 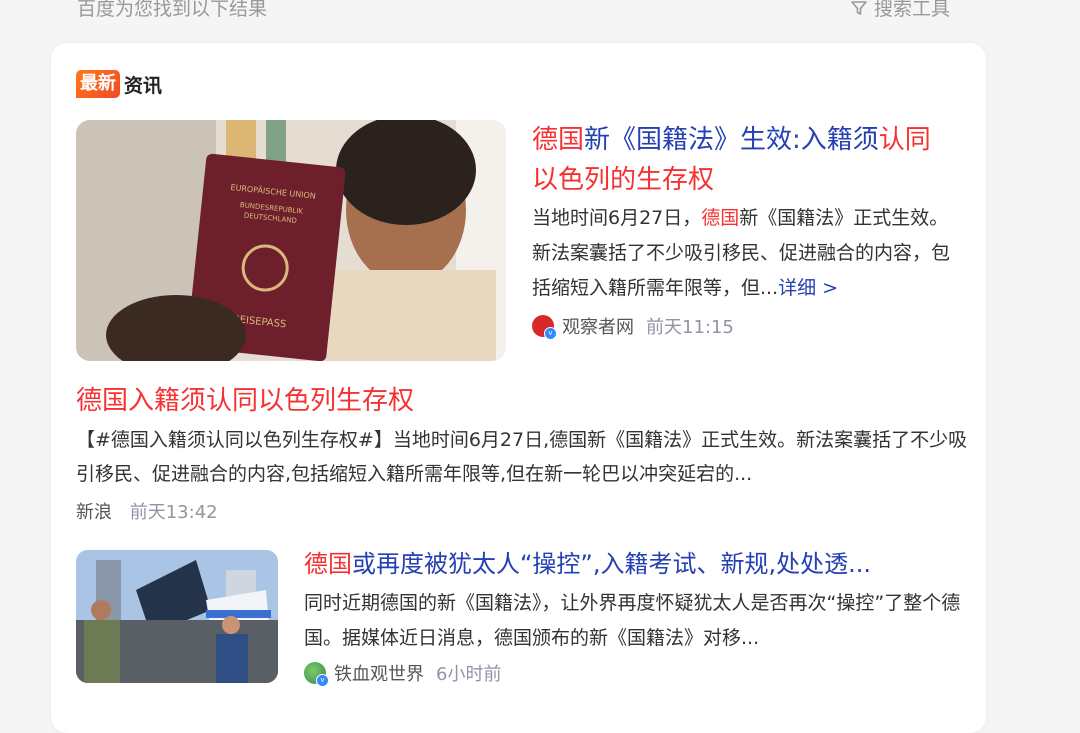 What do you see at coordinates (310, 401) in the screenshot?
I see `title-highlight: 认同以色列生存权` at bounding box center [310, 401].